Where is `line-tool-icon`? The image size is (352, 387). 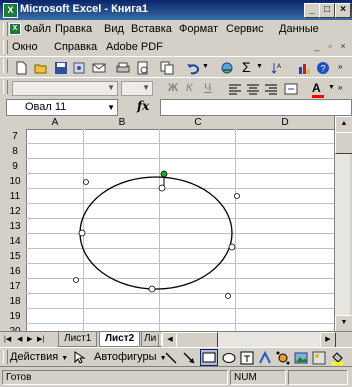
line-tool-icon is located at coordinates (171, 358).